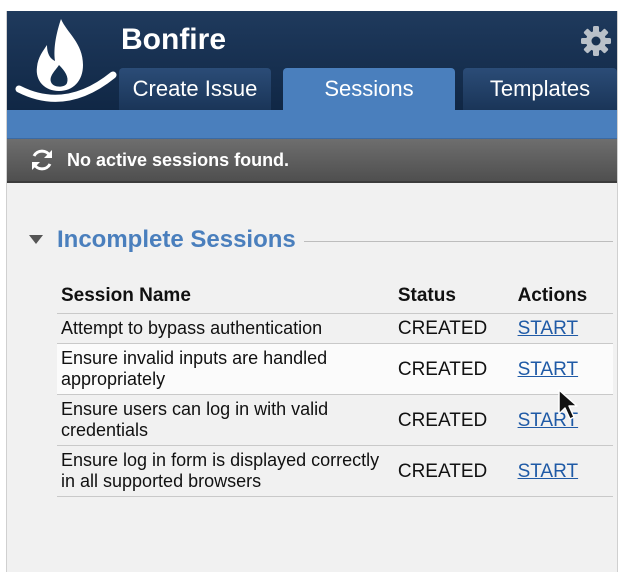  I want to click on tab-content-strip, so click(312, 124).